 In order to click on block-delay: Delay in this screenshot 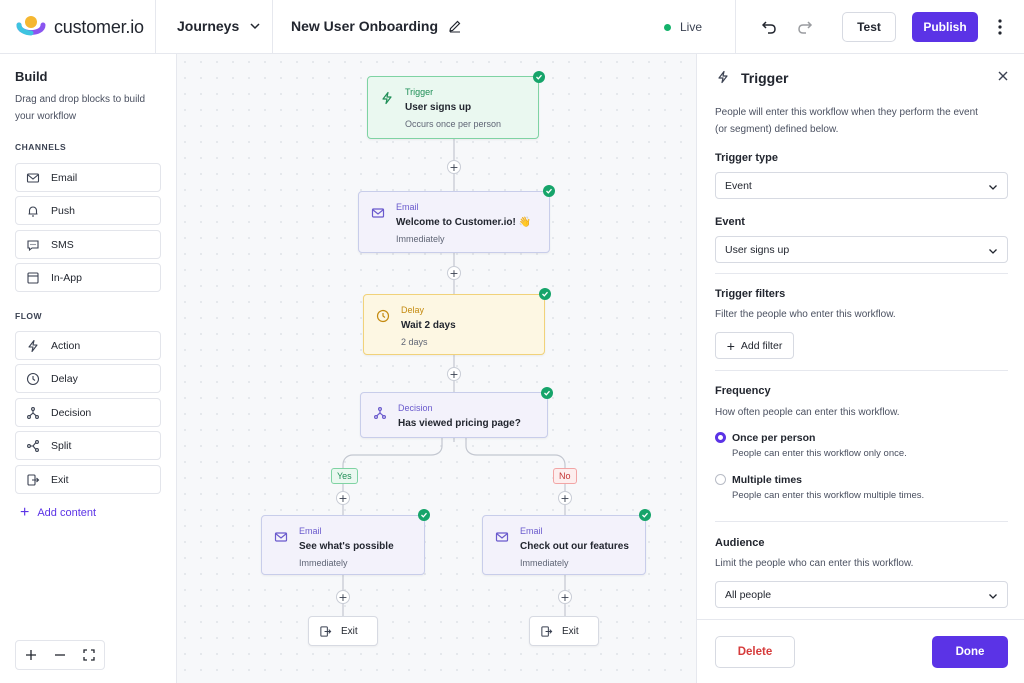, I will do `click(88, 378)`.